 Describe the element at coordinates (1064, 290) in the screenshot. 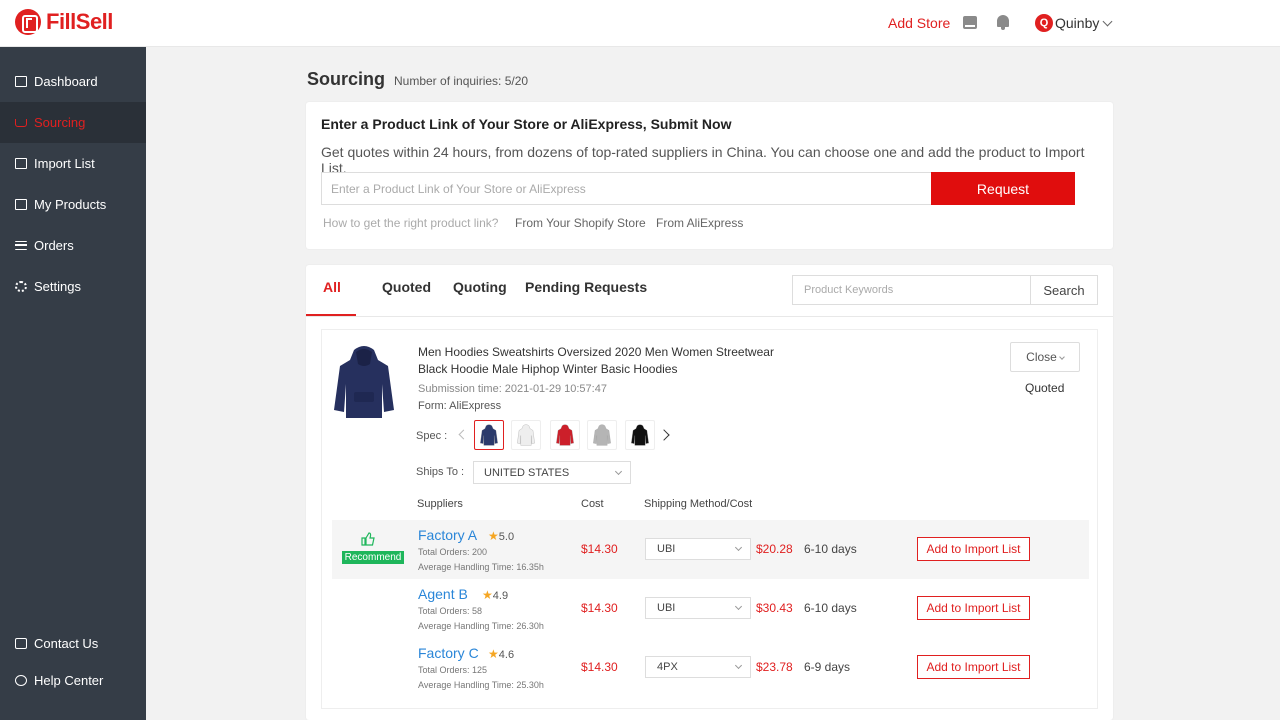

I see `search-button: Search` at that location.